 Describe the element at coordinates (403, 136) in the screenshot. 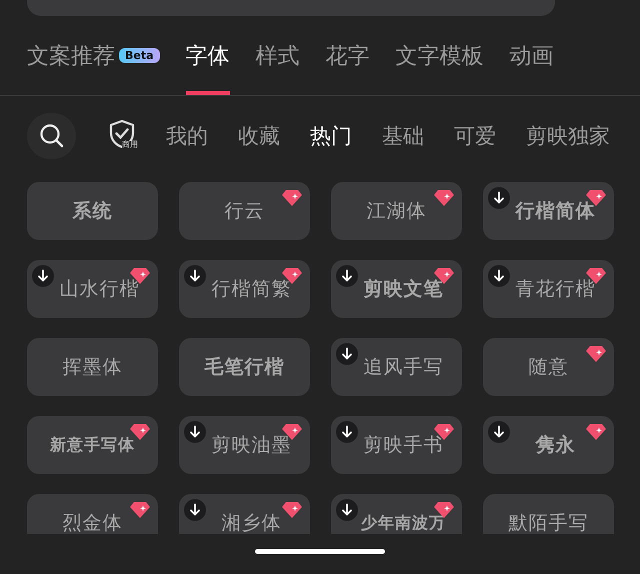

I see `category-tab: 基础` at that location.